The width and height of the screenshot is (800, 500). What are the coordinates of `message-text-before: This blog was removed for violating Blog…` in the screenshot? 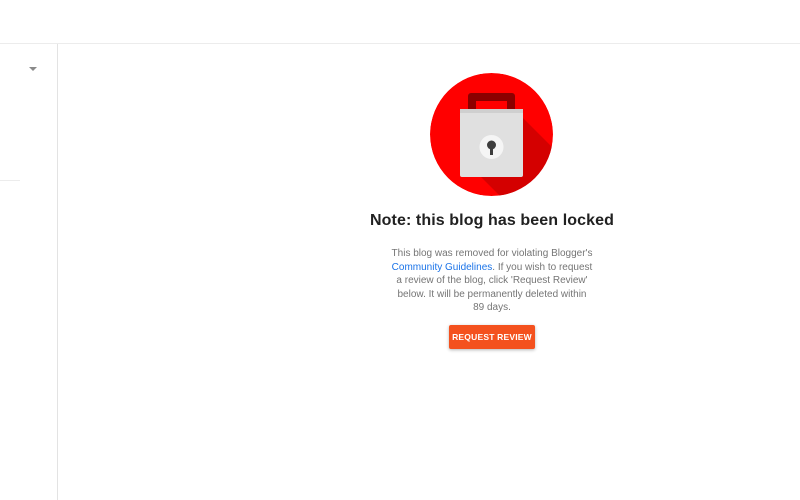 It's located at (492, 253).